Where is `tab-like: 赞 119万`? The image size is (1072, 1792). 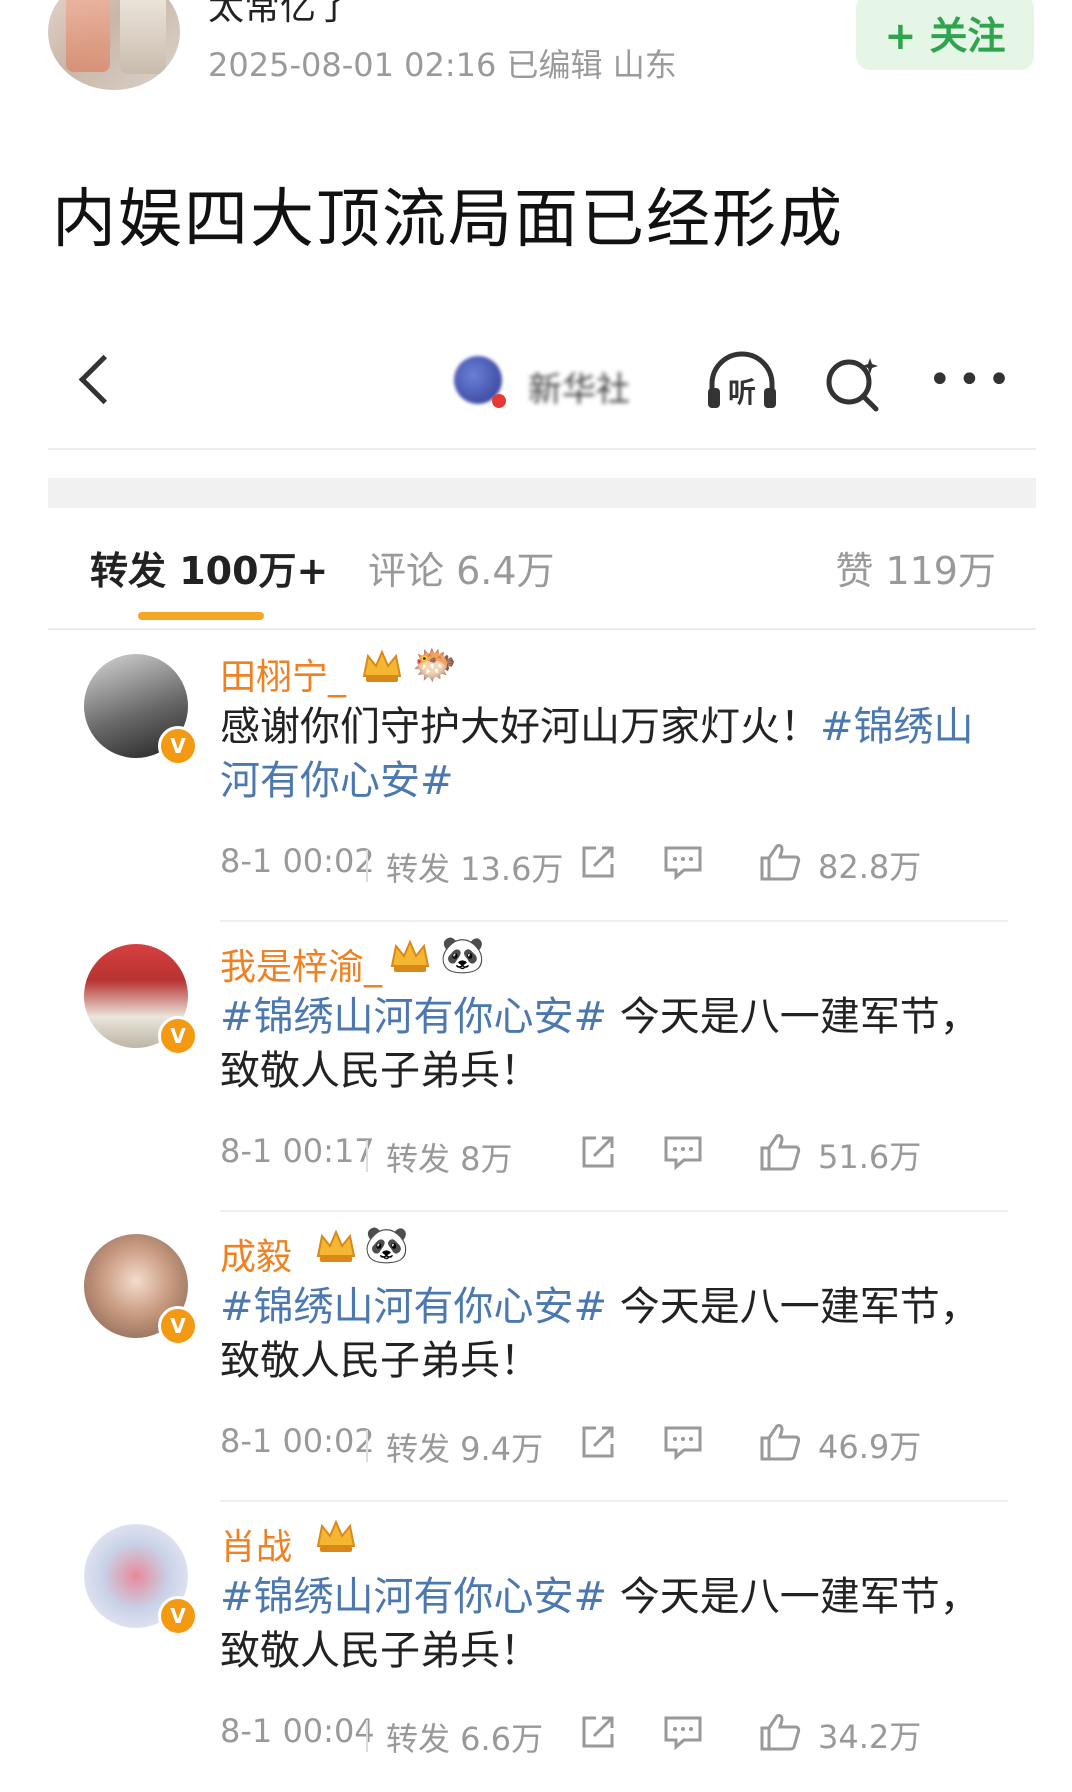
tab-like: 赞 119万 is located at coordinates (915, 567).